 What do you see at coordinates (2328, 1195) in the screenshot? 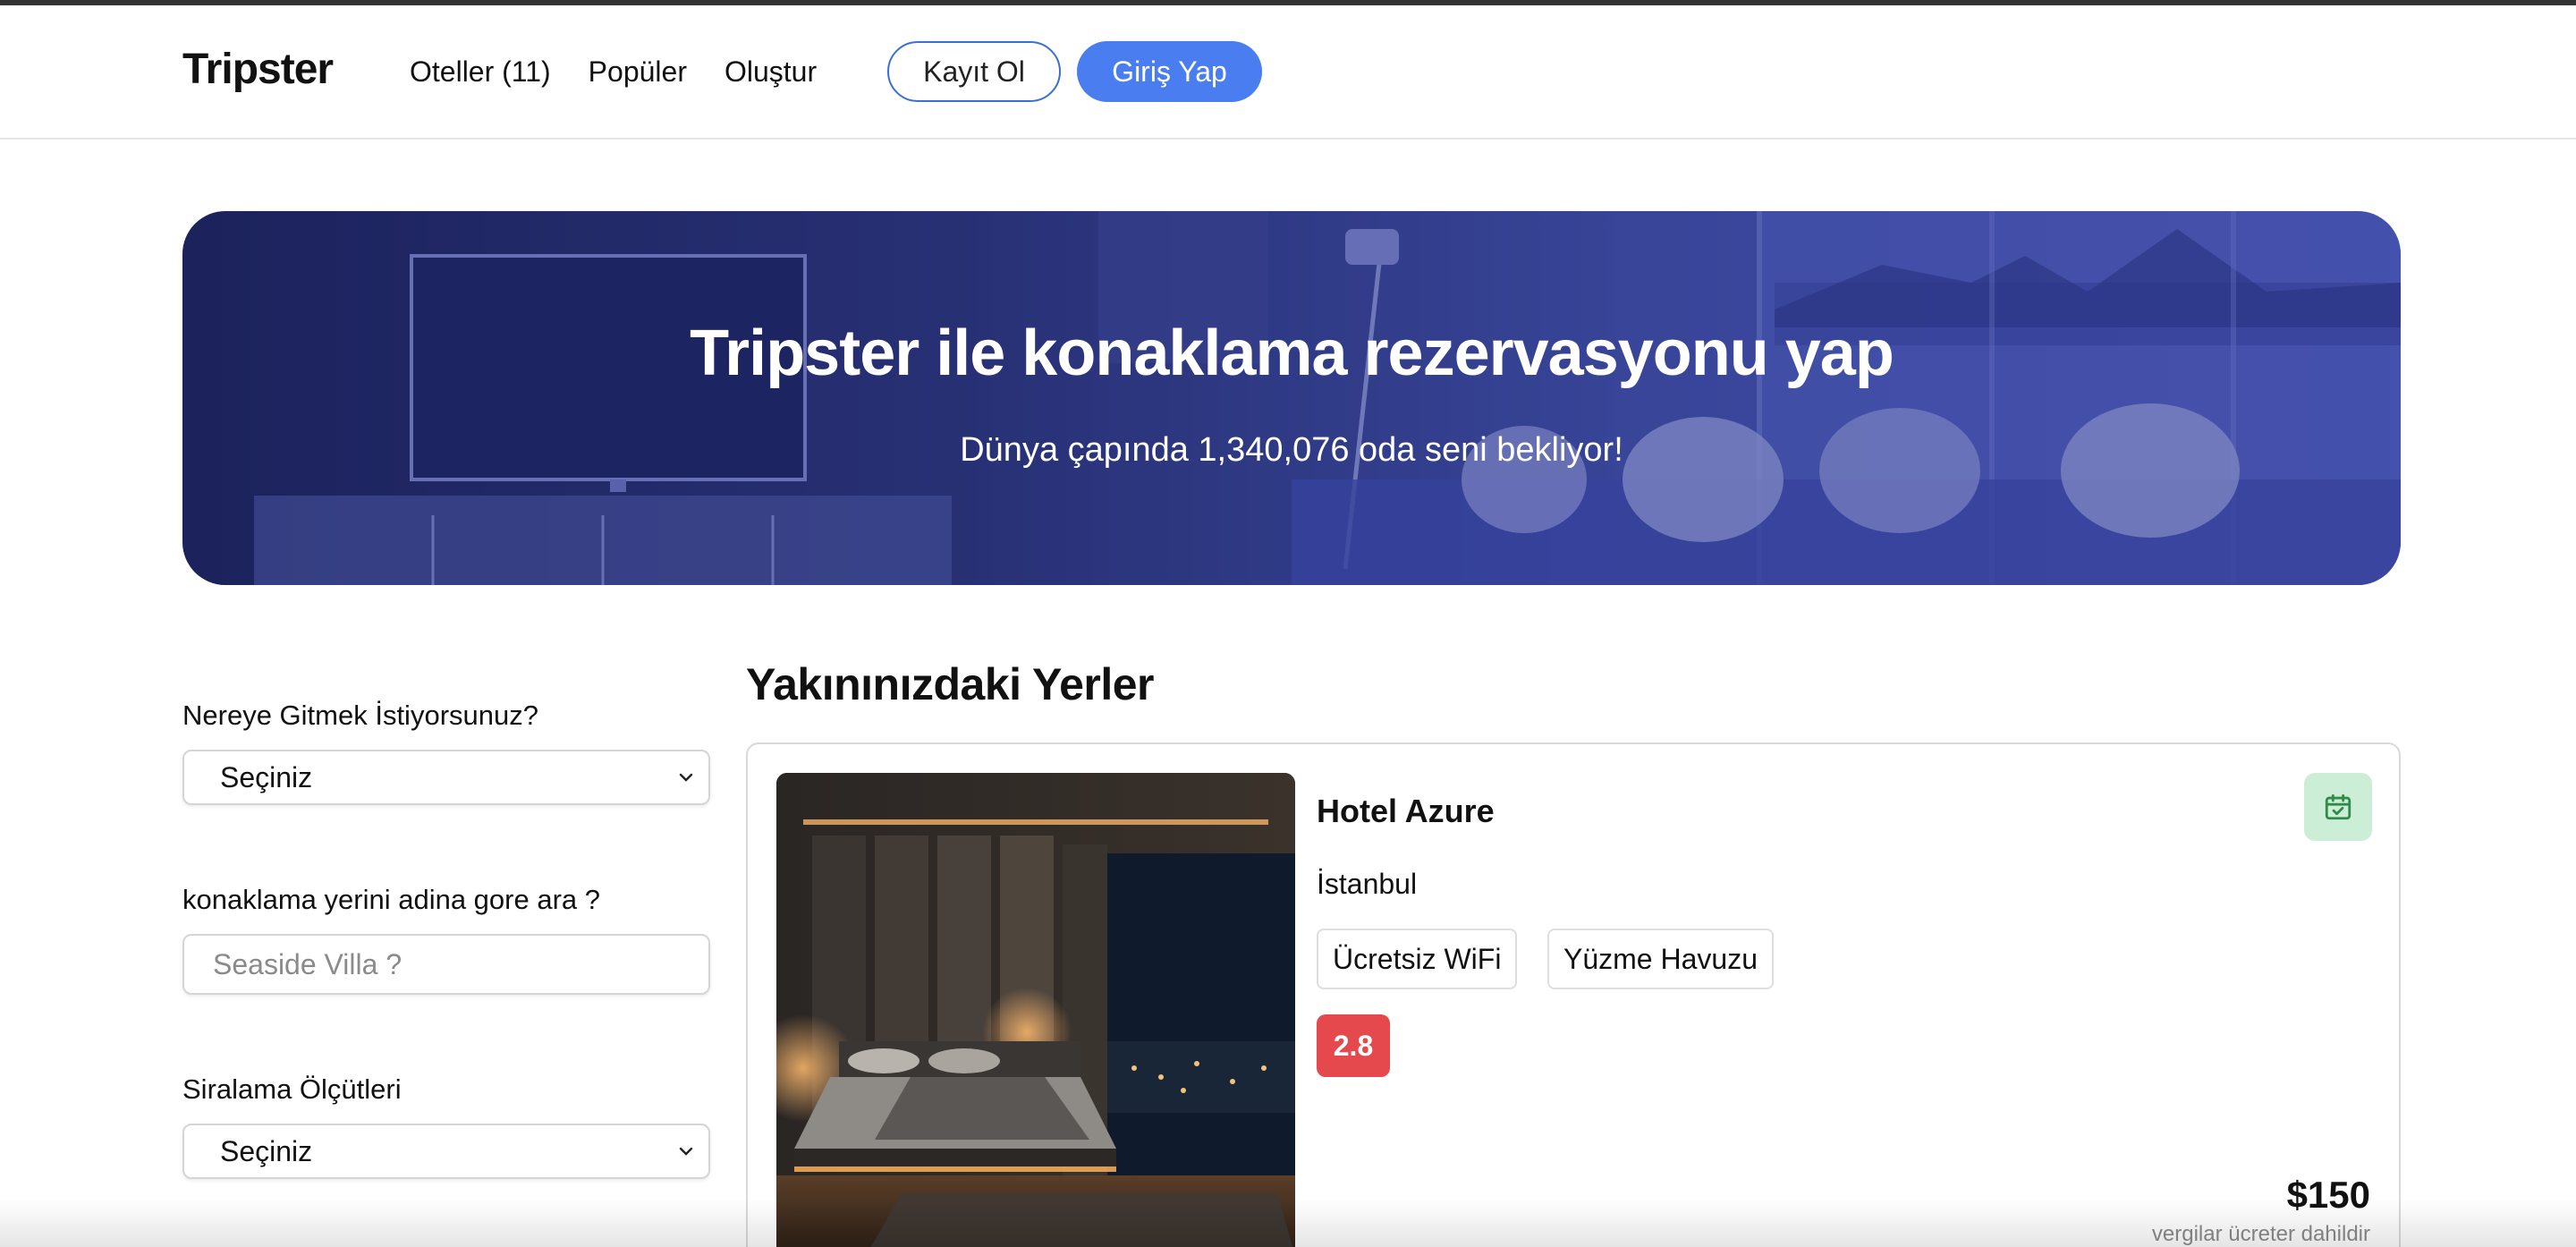
I see `hotel-price: $150` at bounding box center [2328, 1195].